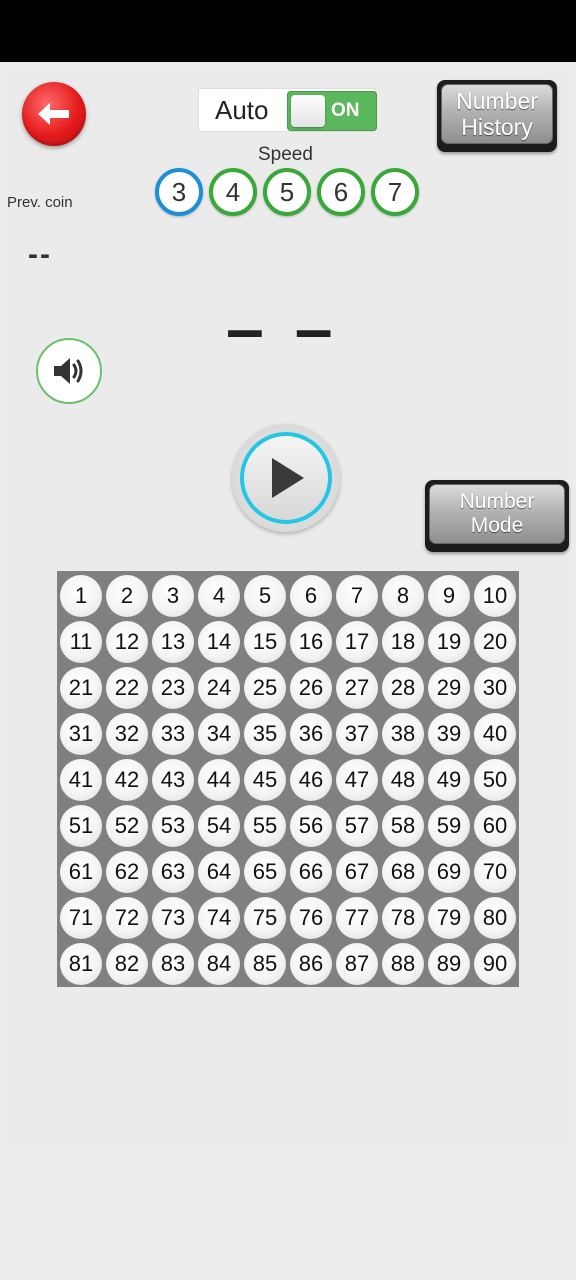 The height and width of the screenshot is (1280, 576). What do you see at coordinates (449, 734) in the screenshot?
I see `number-ball: 39` at bounding box center [449, 734].